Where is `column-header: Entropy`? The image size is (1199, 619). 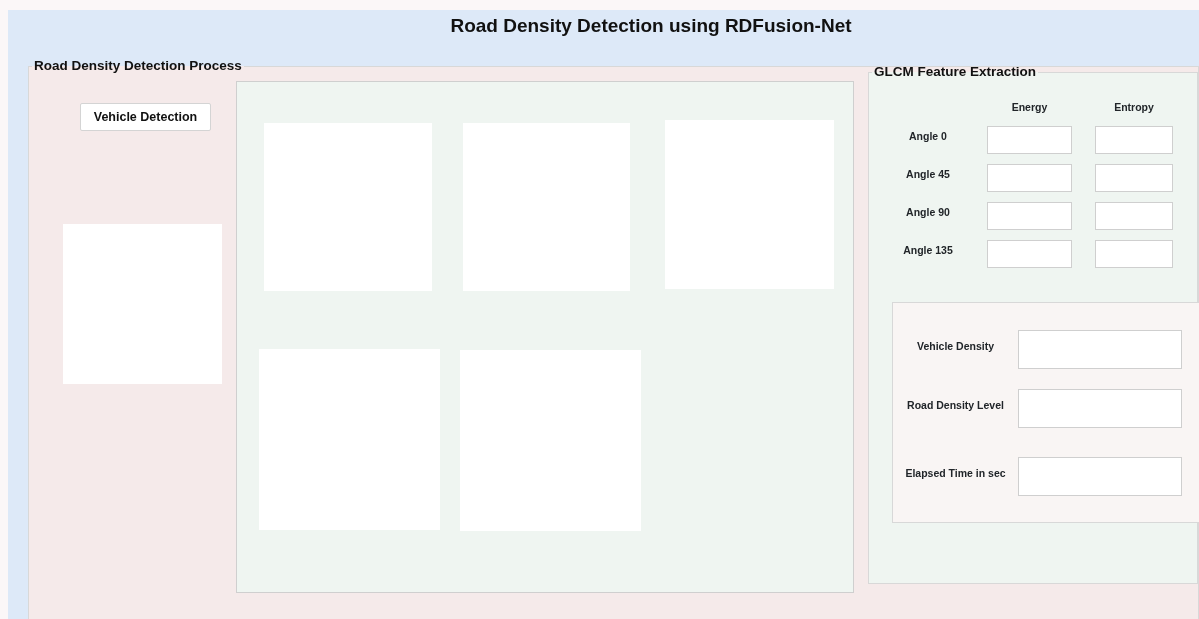
column-header: Entropy is located at coordinates (1134, 107).